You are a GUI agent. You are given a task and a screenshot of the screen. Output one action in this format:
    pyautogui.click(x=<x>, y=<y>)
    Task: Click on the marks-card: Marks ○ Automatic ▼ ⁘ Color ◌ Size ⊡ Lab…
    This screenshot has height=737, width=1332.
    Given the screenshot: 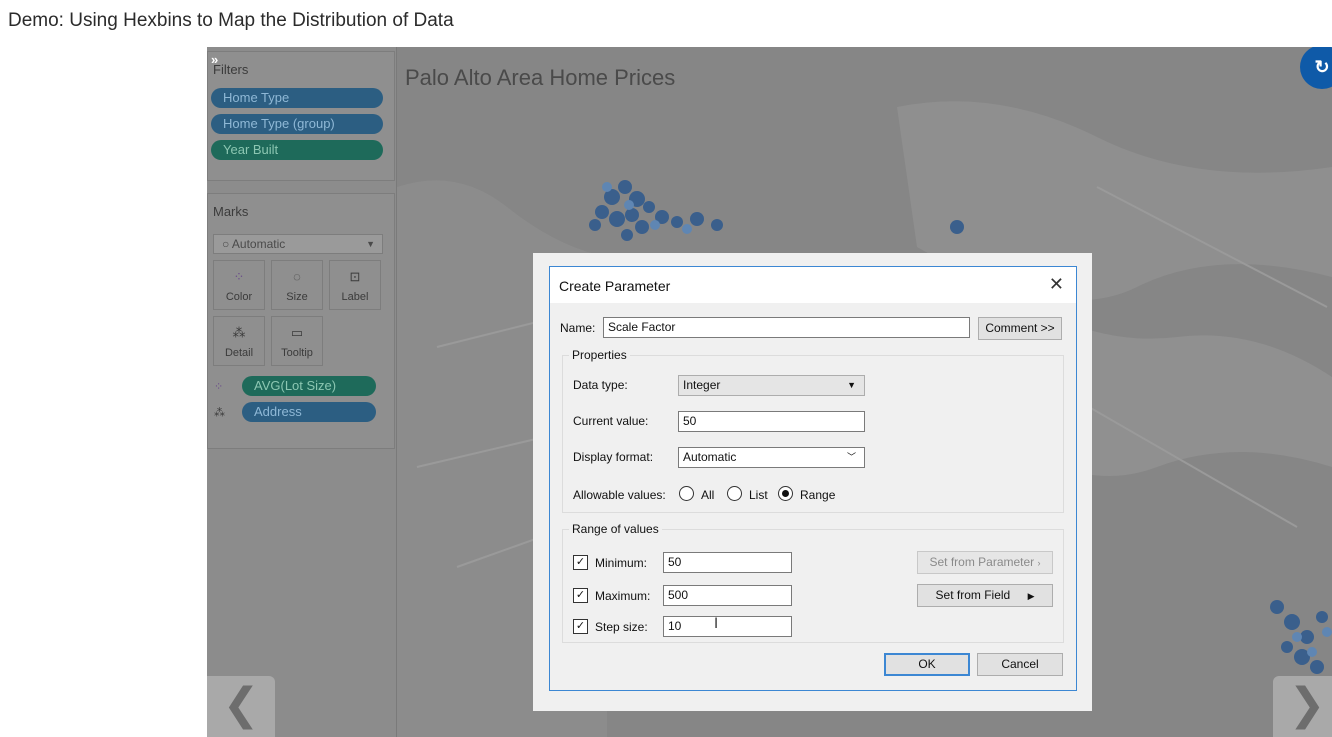 What is the action you would take?
    pyautogui.click(x=301, y=321)
    